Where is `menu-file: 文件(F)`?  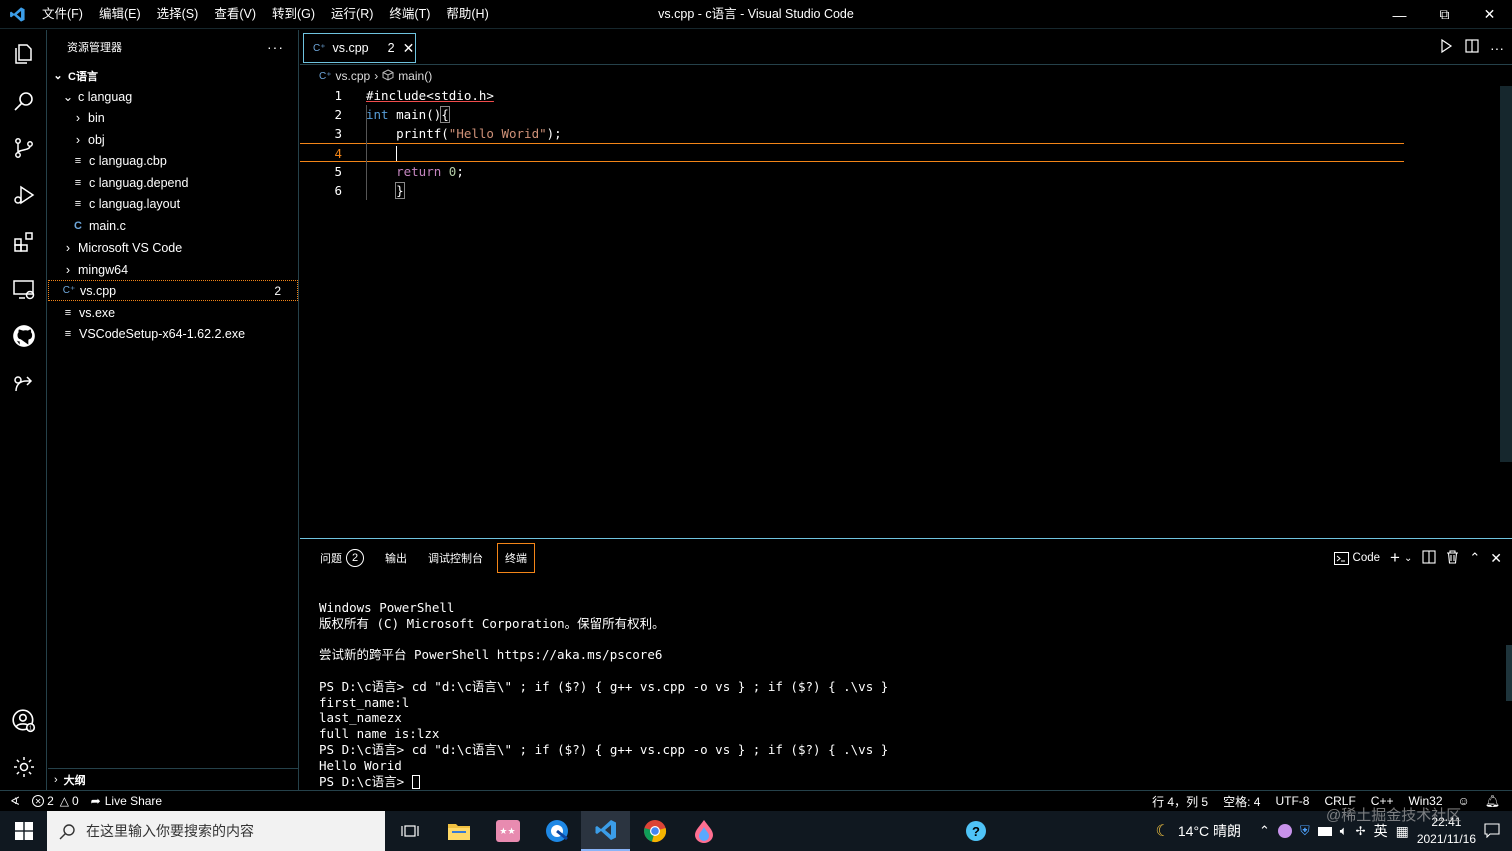
menu-file: 文件(F) is located at coordinates (62, 14).